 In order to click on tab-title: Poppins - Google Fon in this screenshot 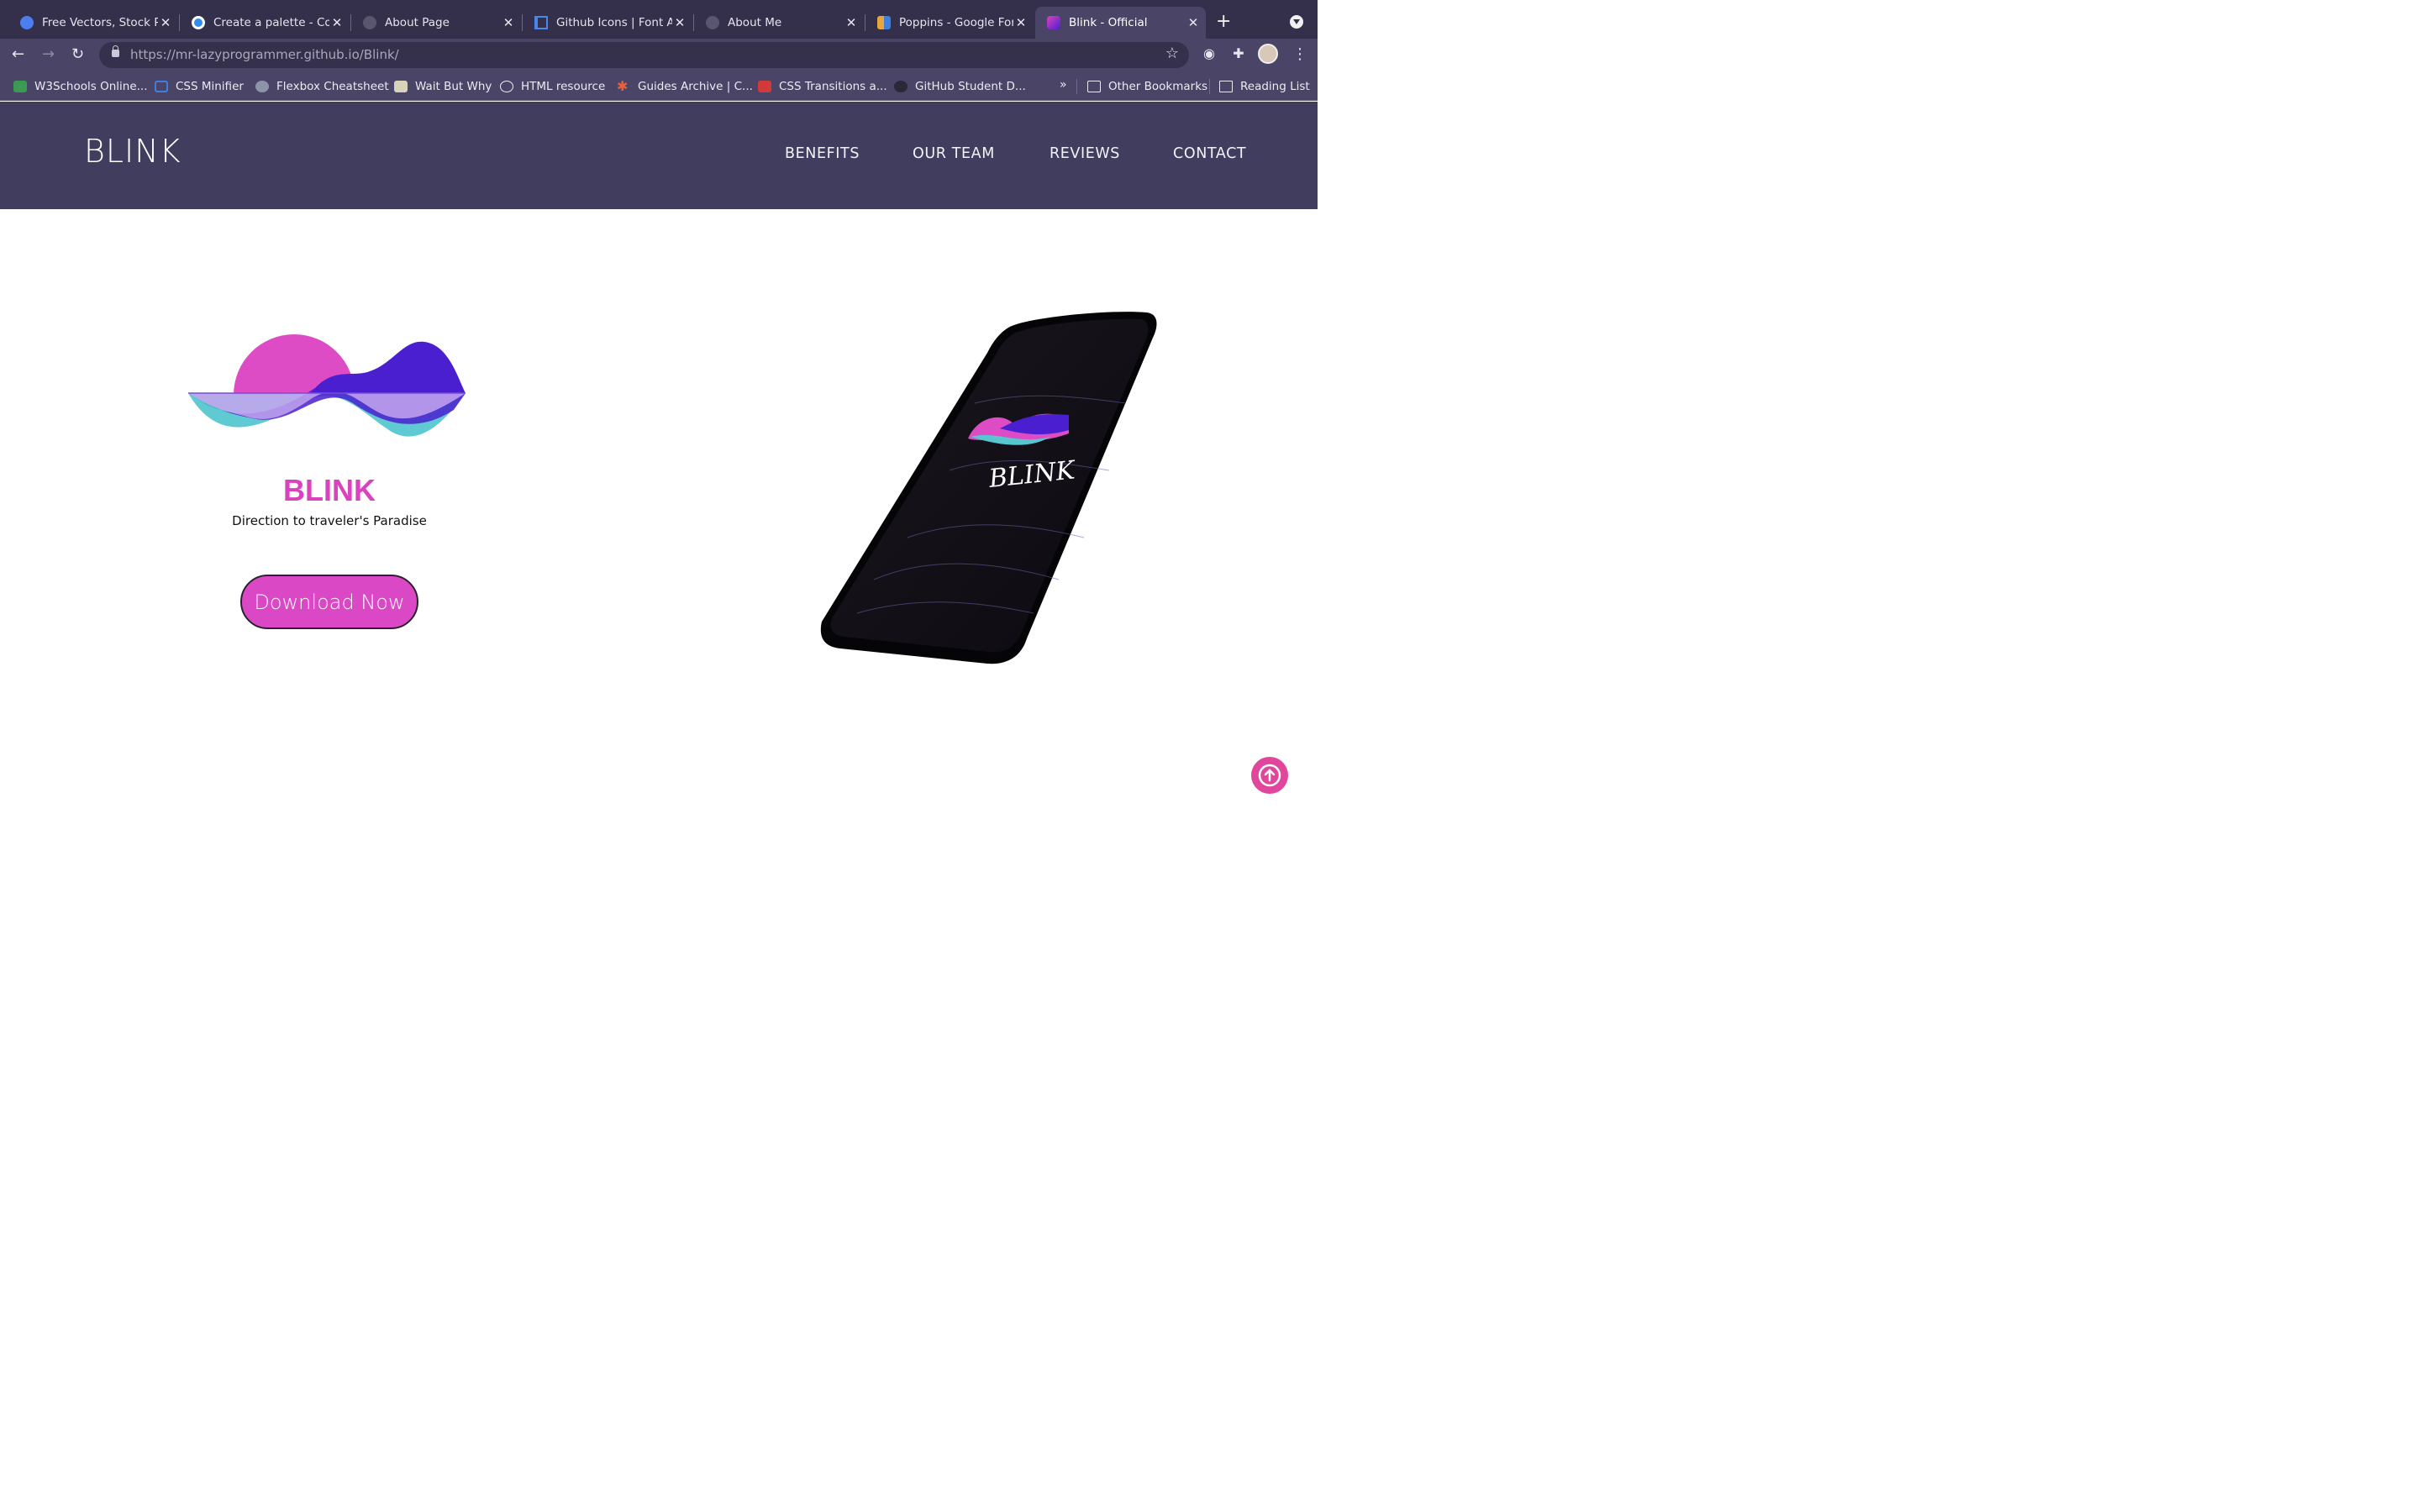, I will do `click(956, 22)`.